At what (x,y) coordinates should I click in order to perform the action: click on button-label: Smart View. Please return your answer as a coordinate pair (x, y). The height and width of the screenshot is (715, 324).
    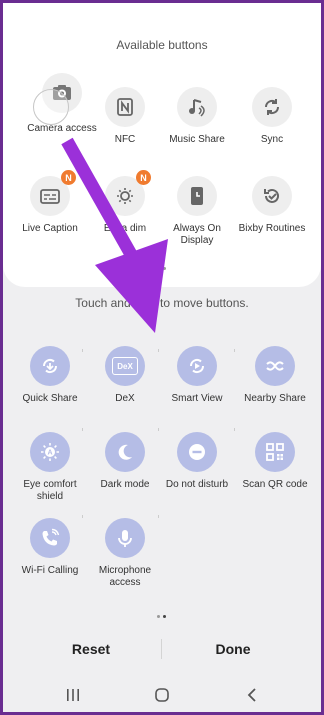
    Looking at the image, I should click on (197, 398).